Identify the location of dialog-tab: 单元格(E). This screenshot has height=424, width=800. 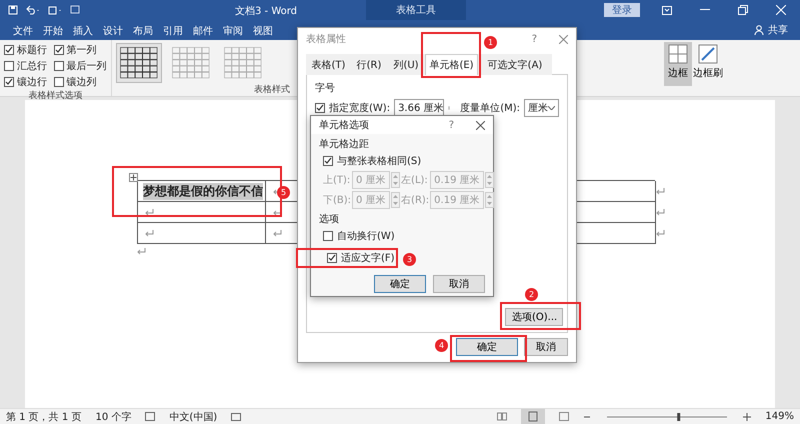
(451, 64).